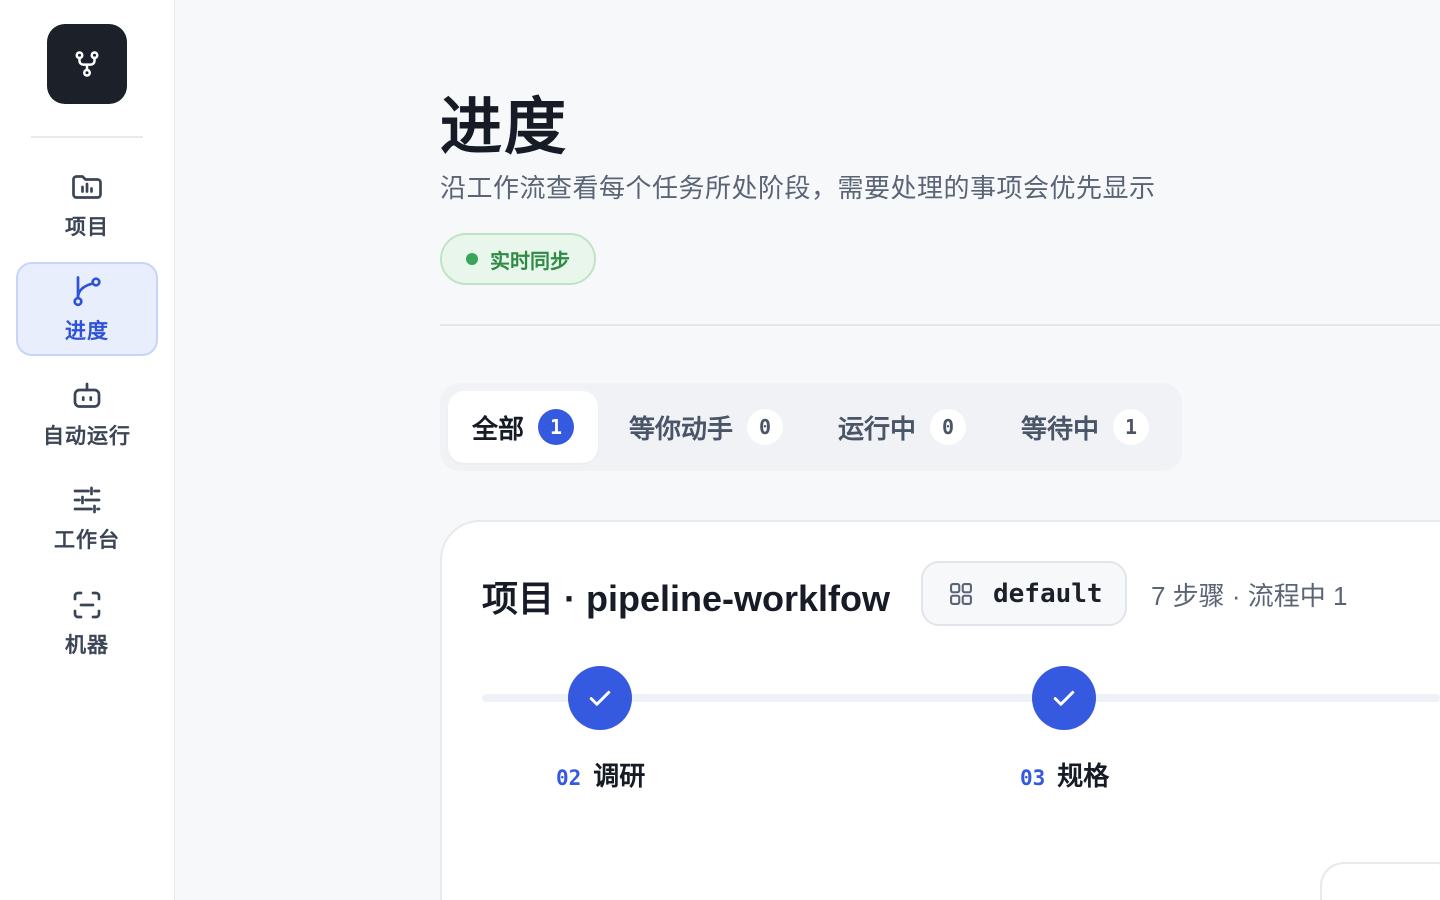 The width and height of the screenshot is (1440, 900). I want to click on tab-label: 等待中, so click(1060, 428).